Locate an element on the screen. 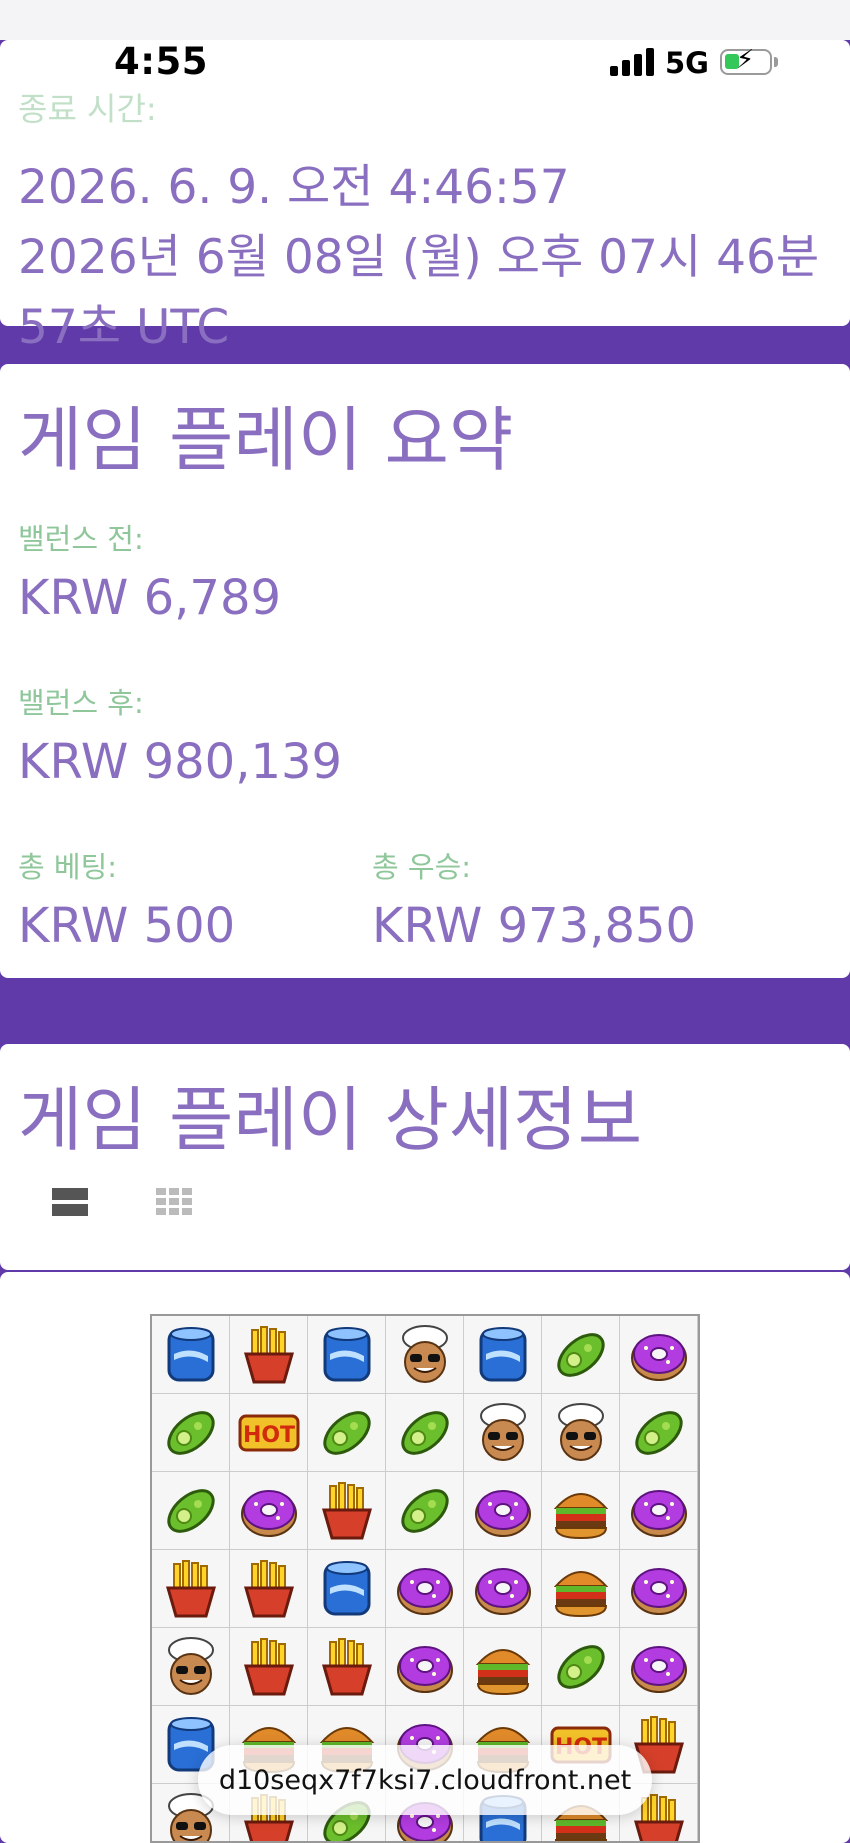 Image resolution: width=850 pixels, height=1843 pixels. details-title: 게임 플레이 상세정보 is located at coordinates (330, 1120).